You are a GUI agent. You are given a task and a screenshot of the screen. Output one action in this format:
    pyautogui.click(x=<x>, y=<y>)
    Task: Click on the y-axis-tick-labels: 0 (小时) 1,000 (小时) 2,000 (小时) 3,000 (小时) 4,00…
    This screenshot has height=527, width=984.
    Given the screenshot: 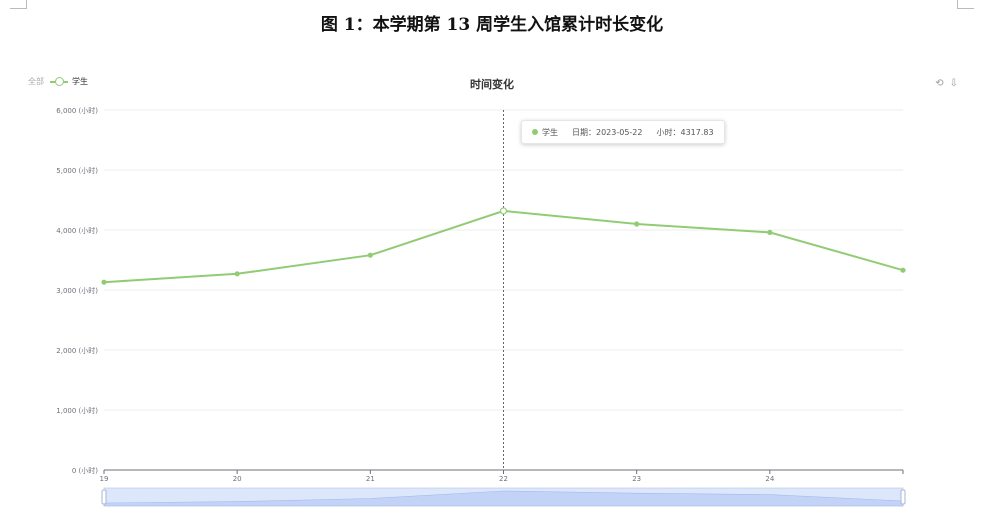 What is the action you would take?
    pyautogui.click(x=77, y=290)
    